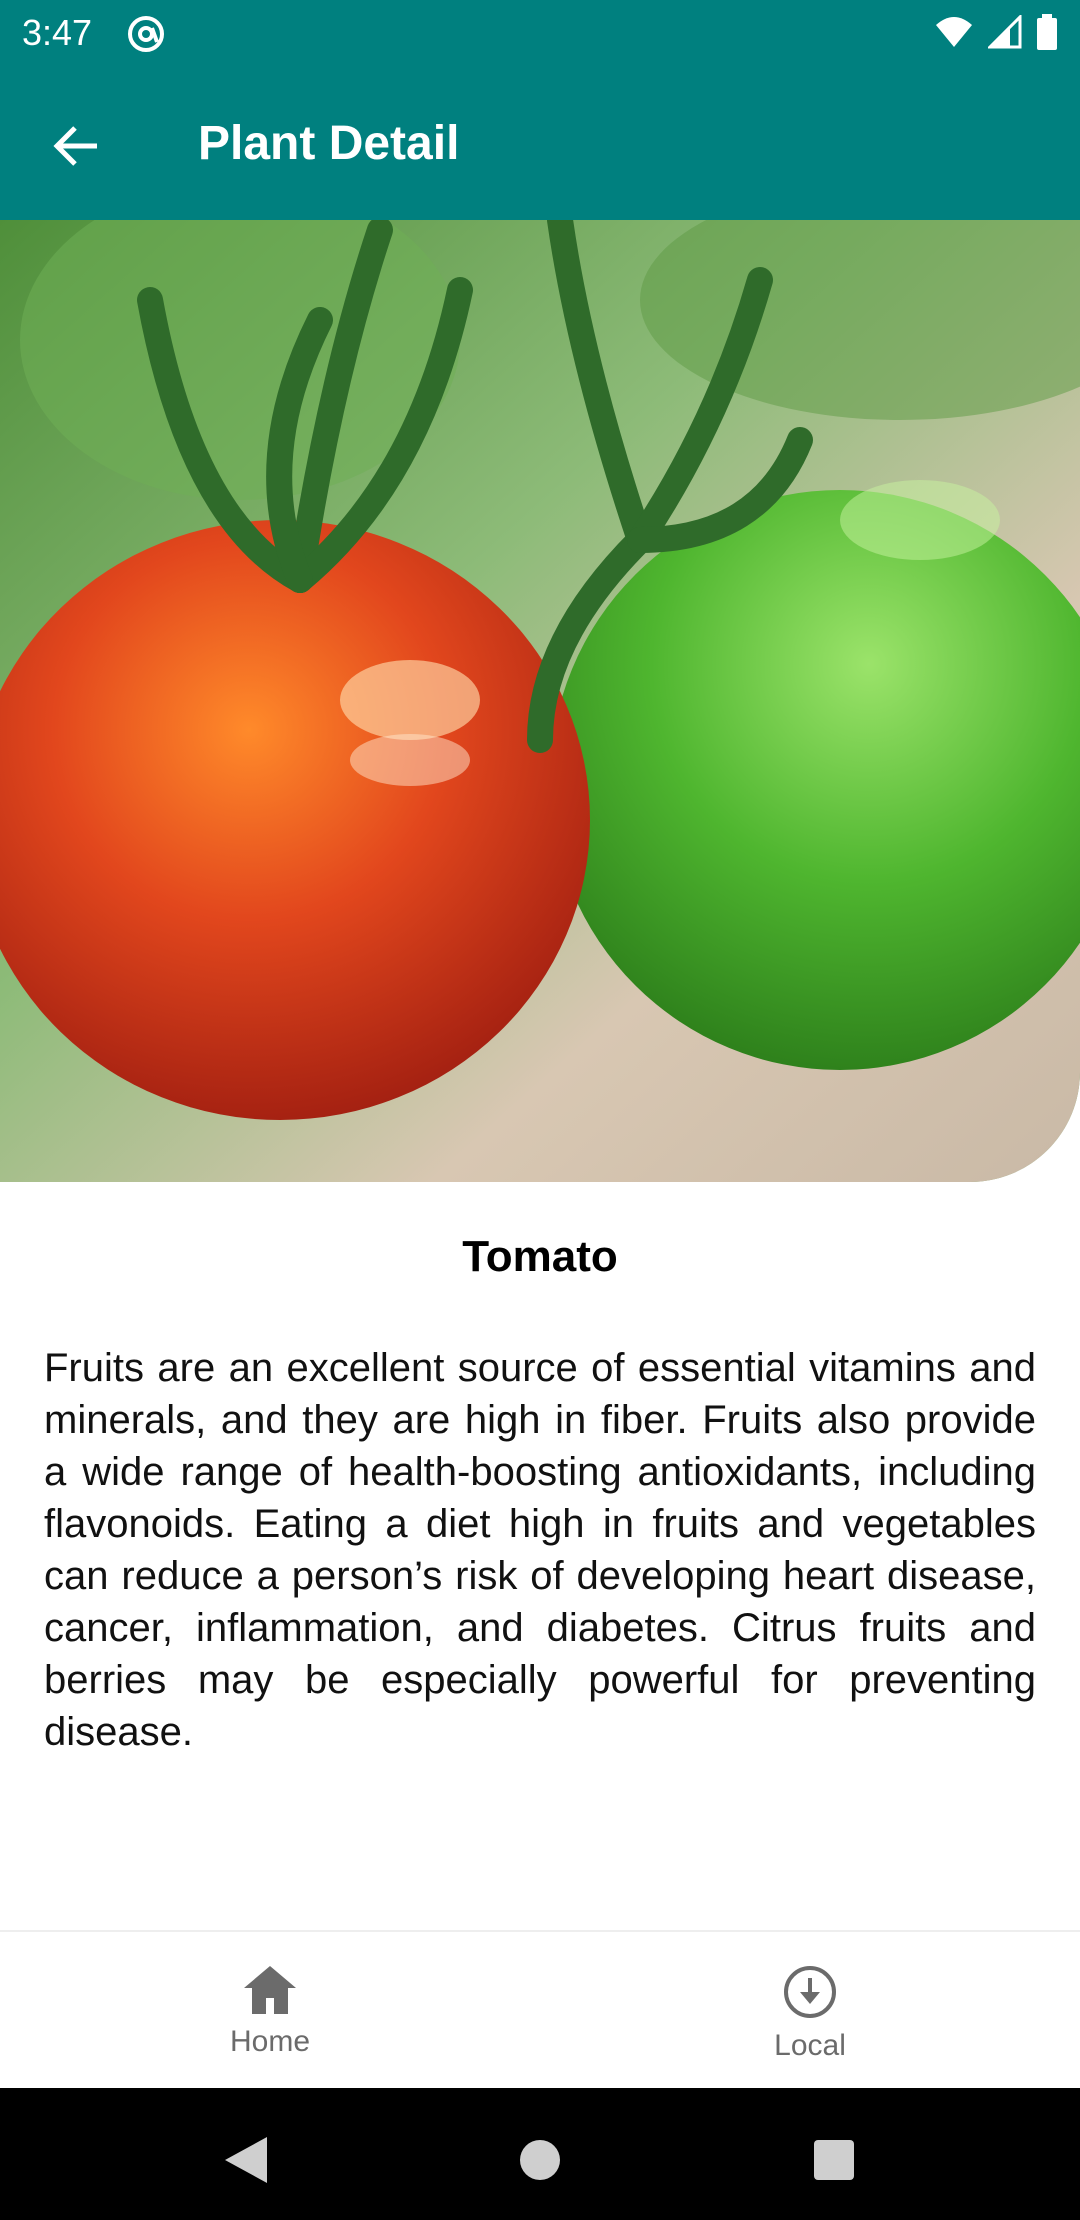 The image size is (1080, 2220). I want to click on battery-icon, so click(1047, 34).